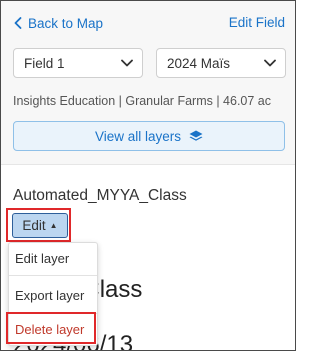 Image resolution: width=320 pixels, height=351 pixels. I want to click on edit-layer-dropdown-button: Edit ▲, so click(40, 225).